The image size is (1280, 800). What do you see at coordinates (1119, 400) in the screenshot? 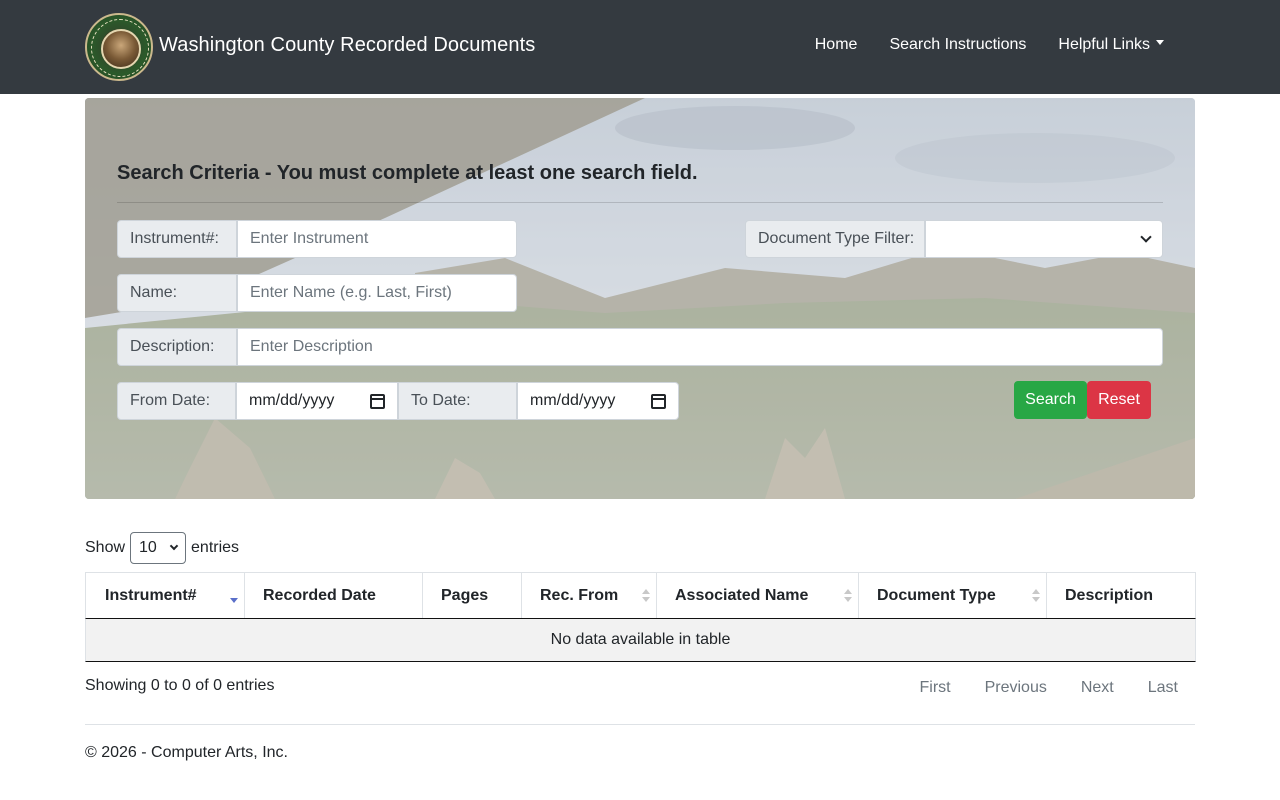
I see `reset-button: Reset` at bounding box center [1119, 400].